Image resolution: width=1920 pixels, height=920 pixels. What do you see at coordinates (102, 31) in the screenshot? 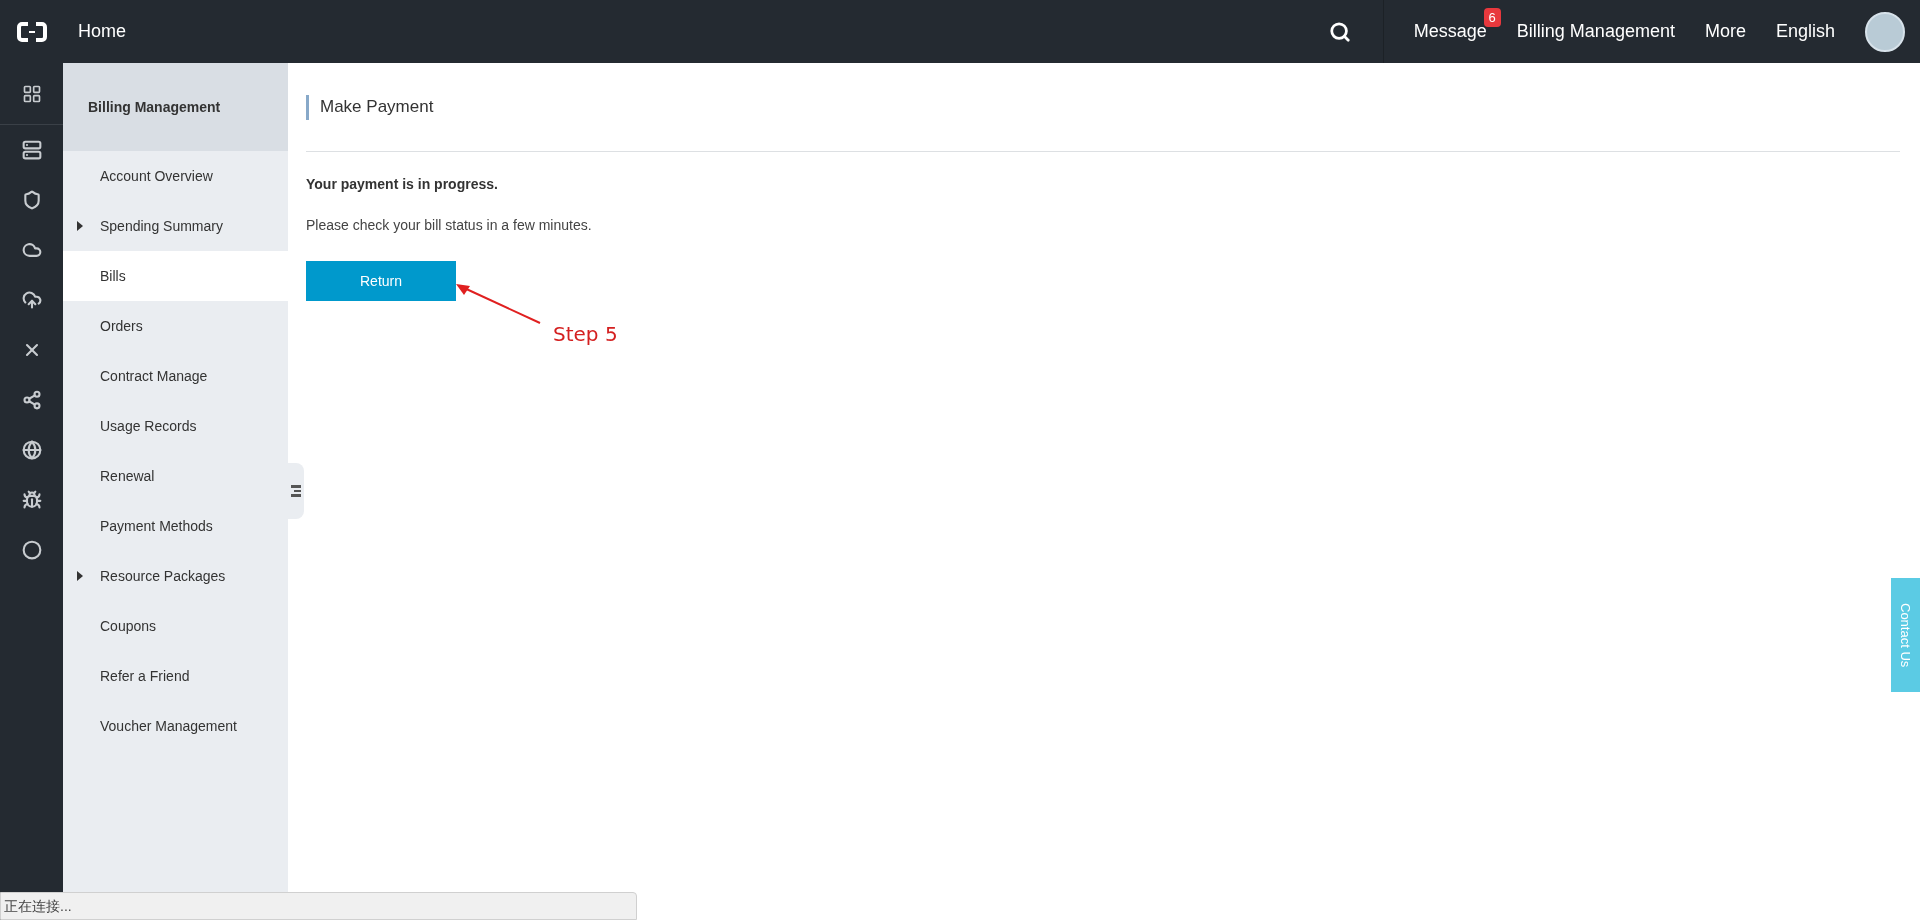
I see `home-link: Home` at bounding box center [102, 31].